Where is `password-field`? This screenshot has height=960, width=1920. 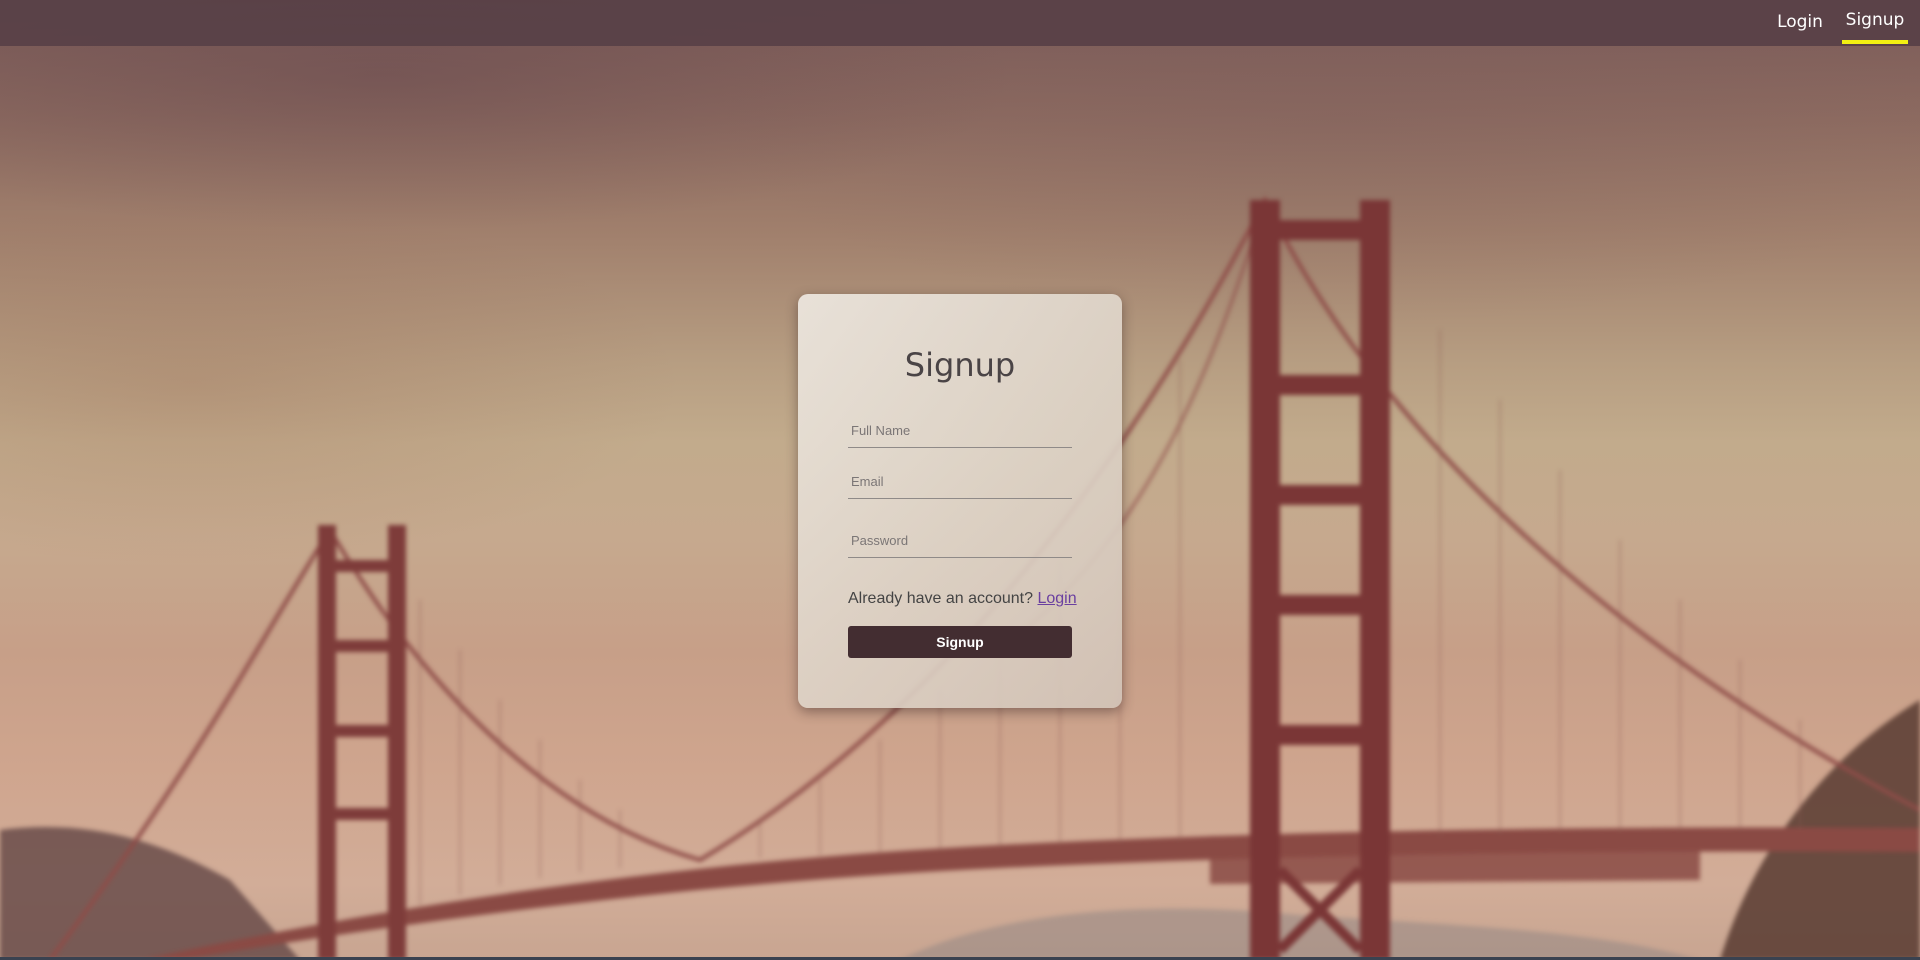
password-field is located at coordinates (960, 541).